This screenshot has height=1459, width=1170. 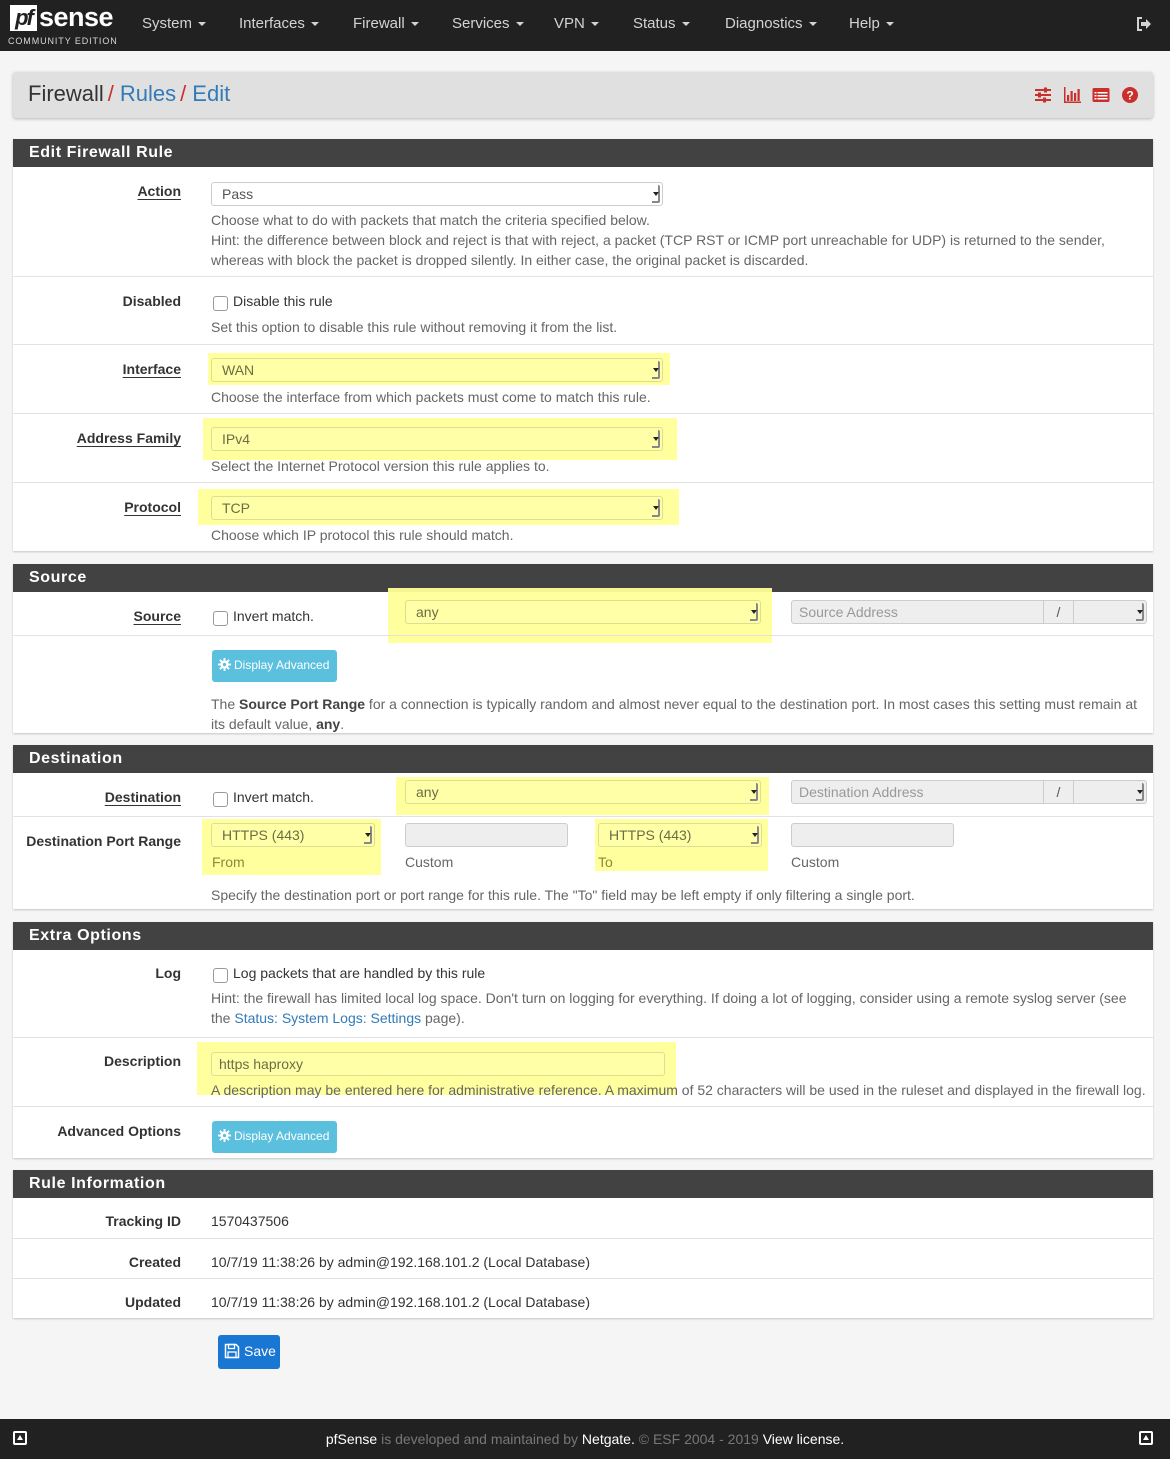 What do you see at coordinates (351, 1439) in the screenshot?
I see `footer-brand: pfSense` at bounding box center [351, 1439].